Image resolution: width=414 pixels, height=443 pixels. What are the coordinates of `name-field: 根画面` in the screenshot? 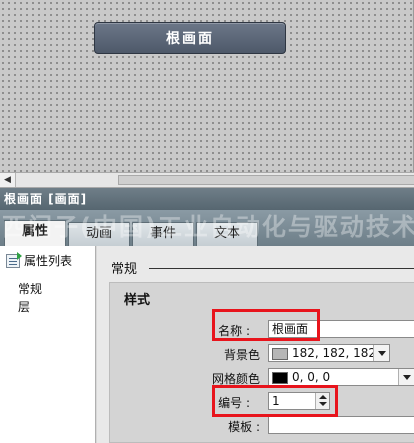 It's located at (341, 329).